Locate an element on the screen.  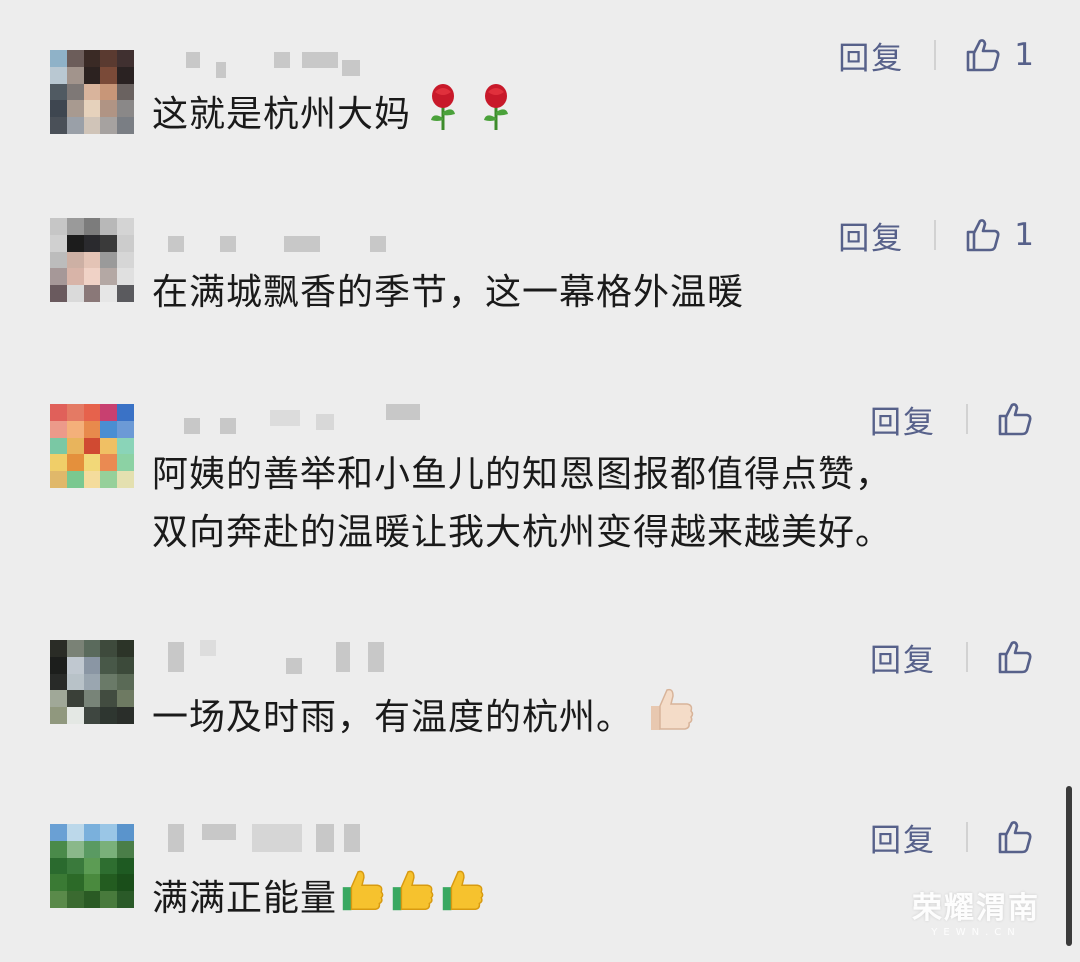
watermark-subtext: YEWN.CN is located at coordinates (976, 932).